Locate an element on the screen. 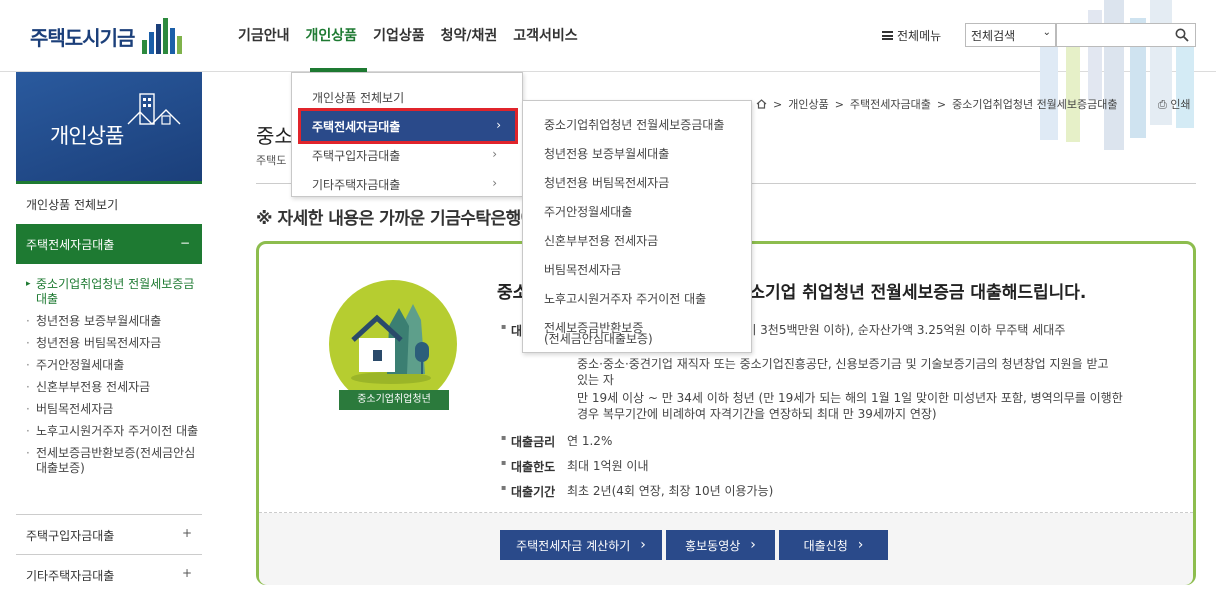  info-row-period: 대출기간 최초 2년(4회 연장, 최장 10년 이용가능) is located at coordinates (637, 491).